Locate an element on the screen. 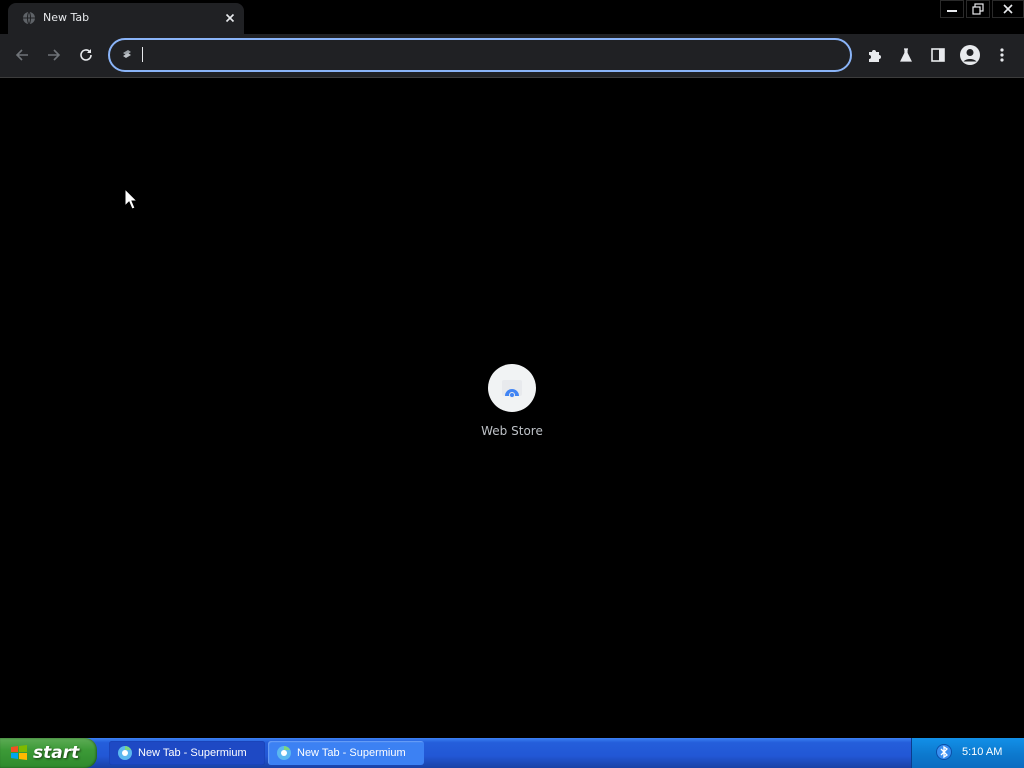  web-store-icon is located at coordinates (512, 389).